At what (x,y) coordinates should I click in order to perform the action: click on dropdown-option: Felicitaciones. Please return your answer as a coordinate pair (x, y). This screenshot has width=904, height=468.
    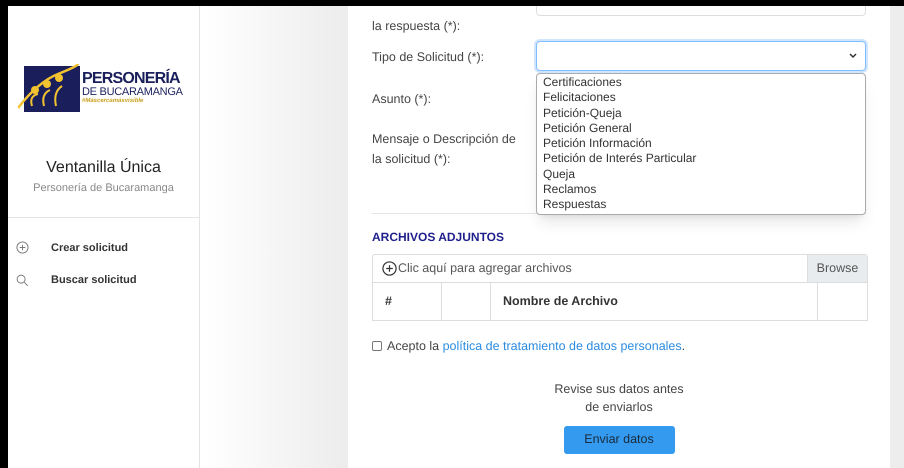
    Looking at the image, I should click on (701, 98).